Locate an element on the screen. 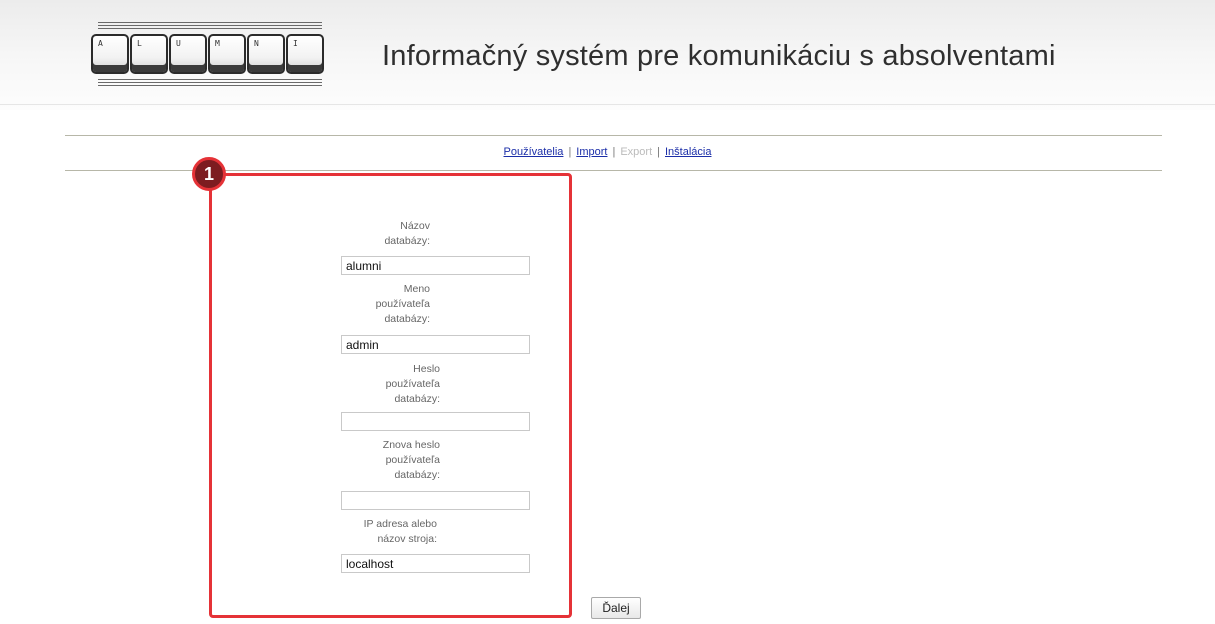 This screenshot has width=1215, height=624. label-line: názov stroja: is located at coordinates (407, 539).